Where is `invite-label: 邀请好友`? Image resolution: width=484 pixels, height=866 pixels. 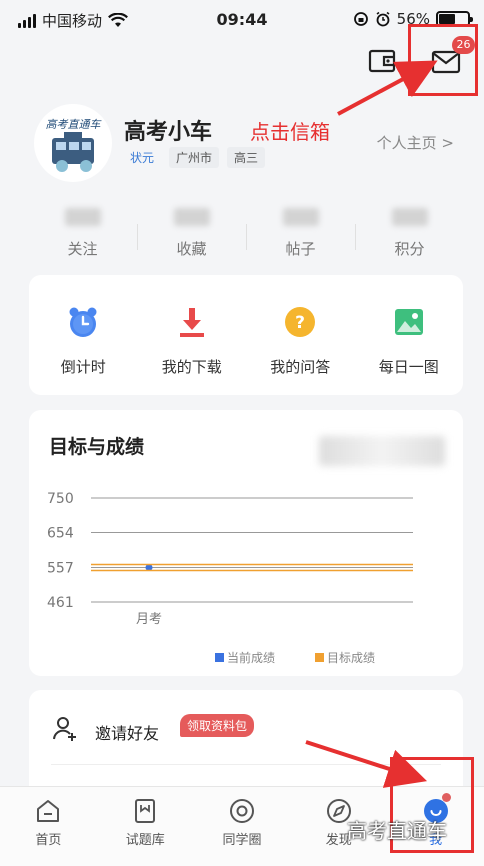
invite-label: 邀请好友 is located at coordinates (127, 733).